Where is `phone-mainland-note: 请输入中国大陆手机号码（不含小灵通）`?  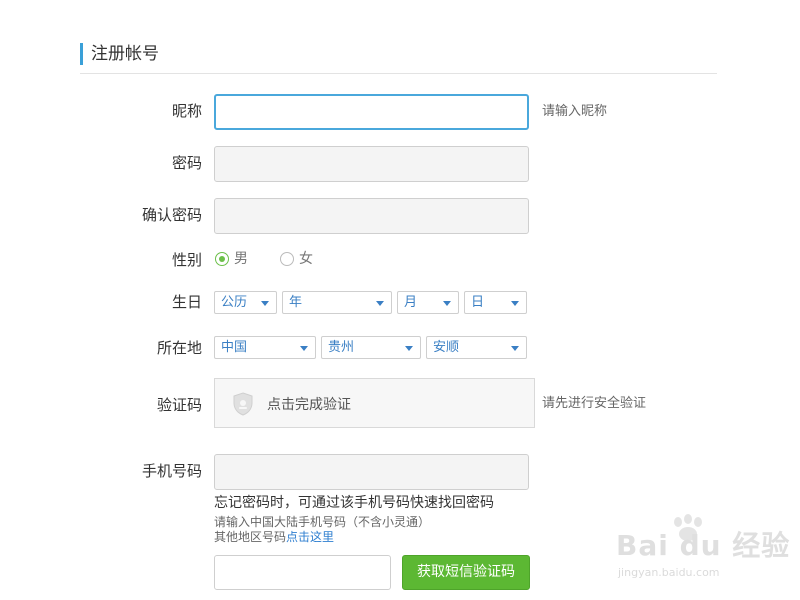 phone-mainland-note: 请输入中国大陆手机号码（不含小灵通） is located at coordinates (322, 522).